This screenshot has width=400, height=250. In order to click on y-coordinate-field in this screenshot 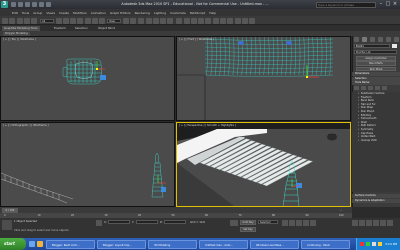, I will do `click(147, 222)`.